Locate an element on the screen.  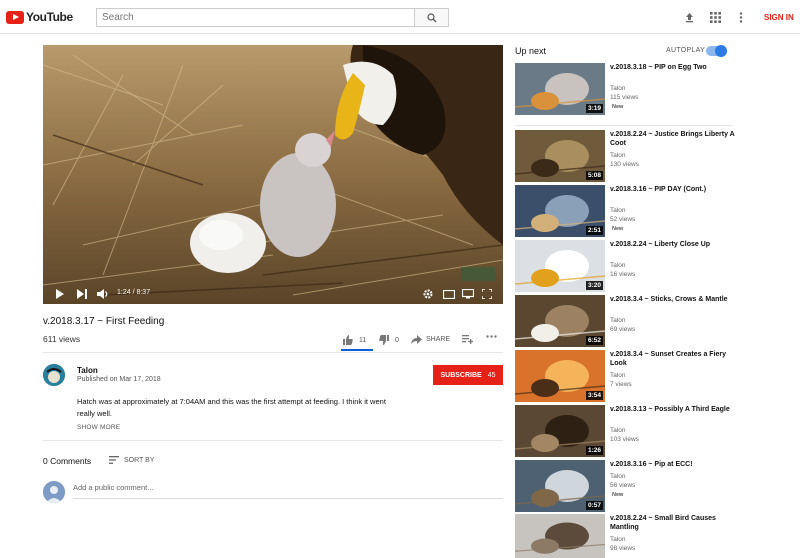
video-thumbnail: 1:26 is located at coordinates (560, 431).